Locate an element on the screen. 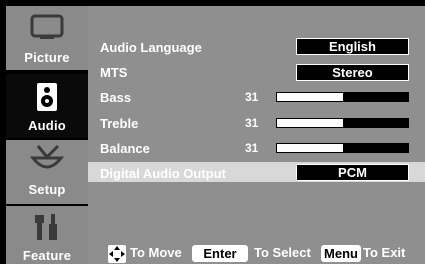  tab-picture-label: Picture is located at coordinates (47, 57).